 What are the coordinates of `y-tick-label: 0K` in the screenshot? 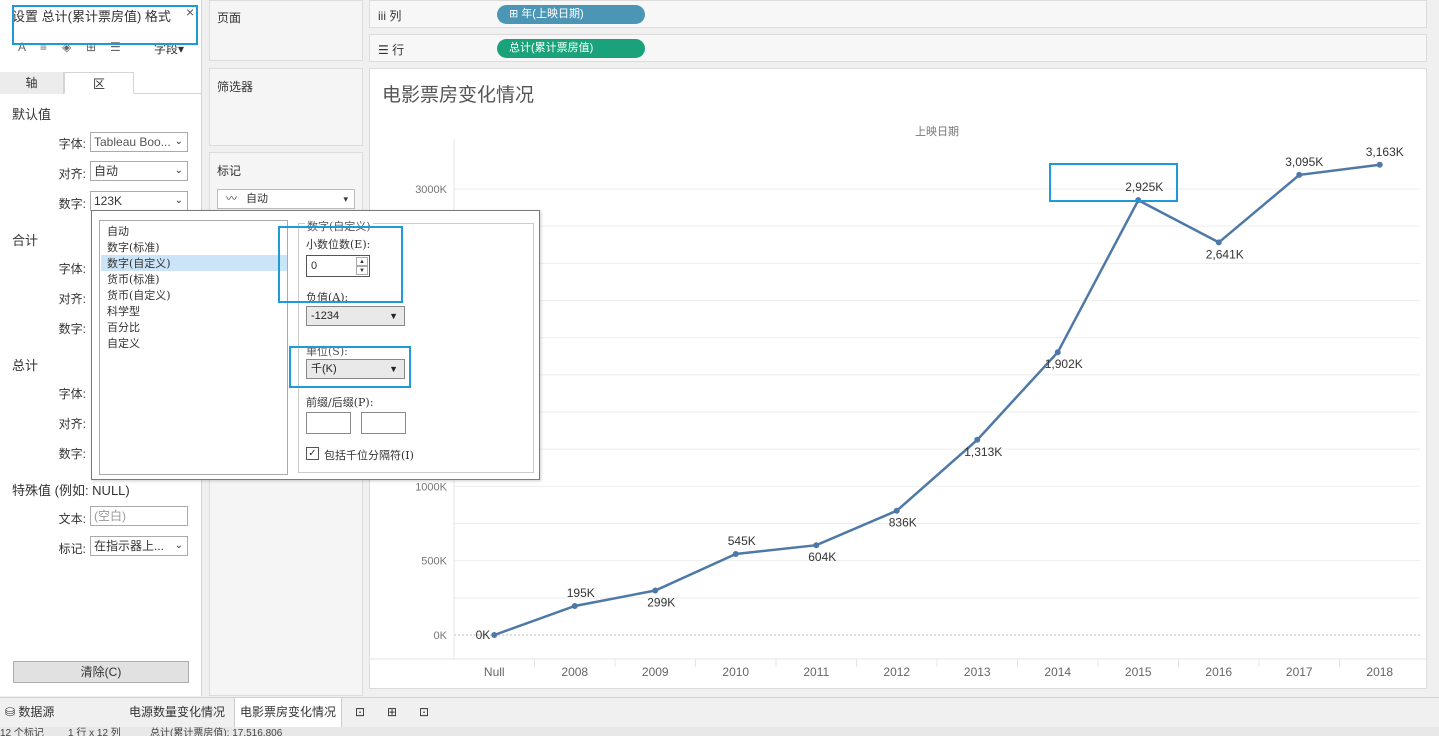 It's located at (441, 636).